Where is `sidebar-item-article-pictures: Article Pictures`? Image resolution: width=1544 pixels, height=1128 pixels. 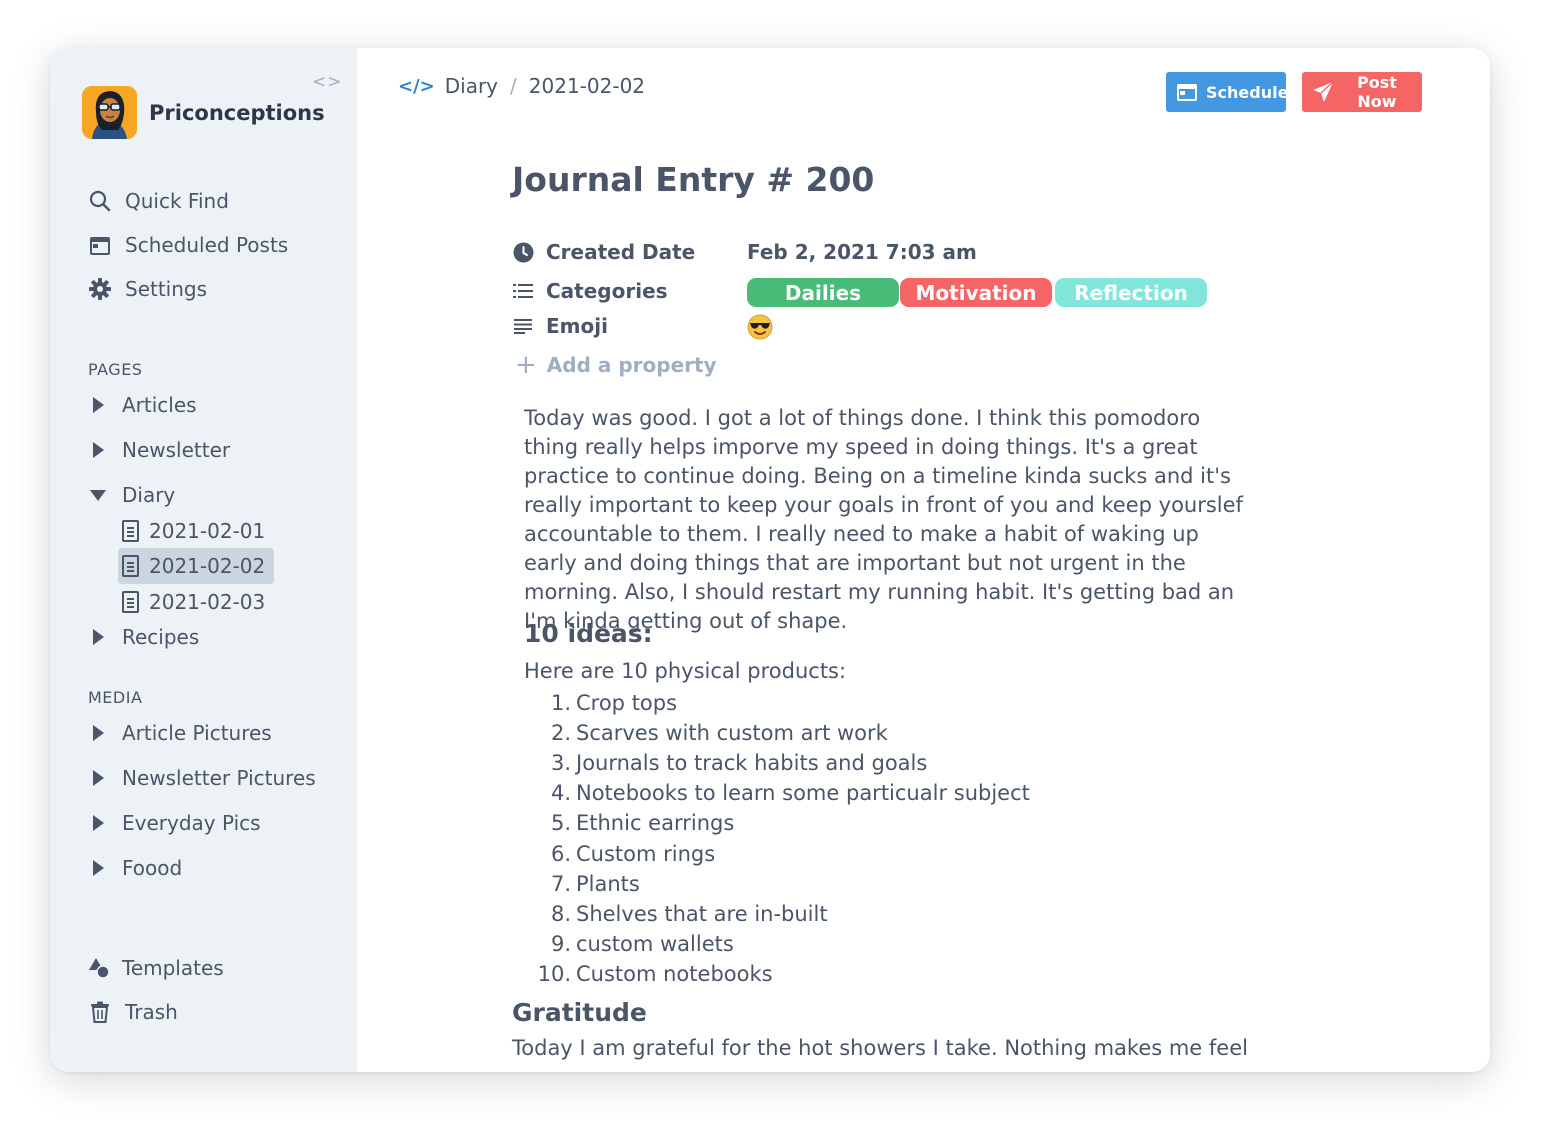 sidebar-item-article-pictures: Article Pictures is located at coordinates (180, 733).